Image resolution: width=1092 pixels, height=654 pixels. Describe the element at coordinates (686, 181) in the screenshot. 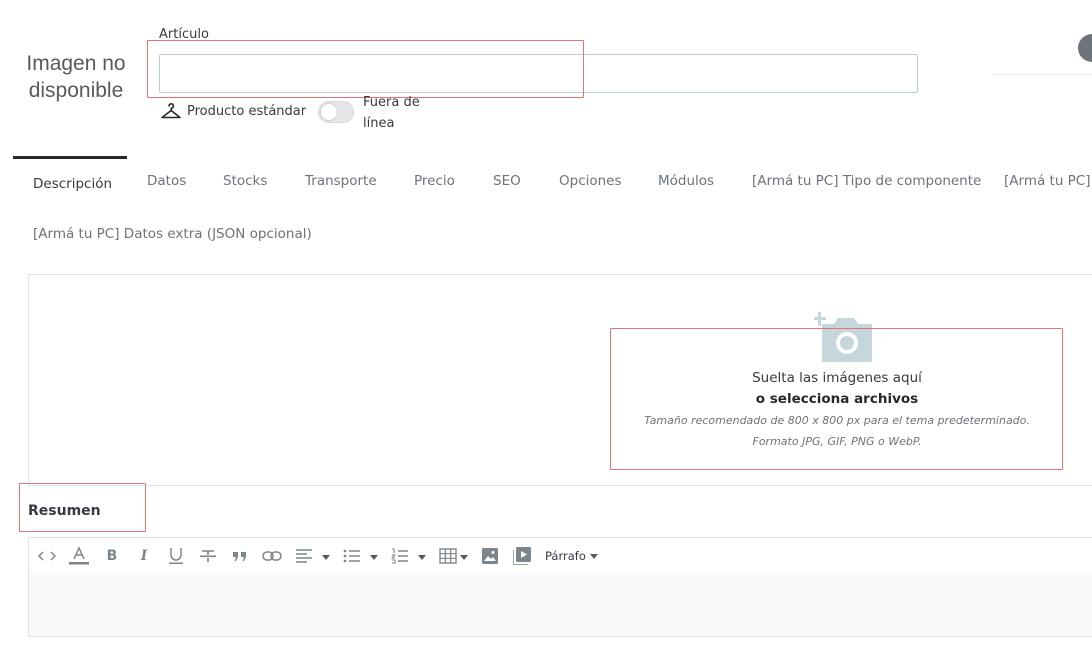

I see `tab-modulos: Módulos` at that location.